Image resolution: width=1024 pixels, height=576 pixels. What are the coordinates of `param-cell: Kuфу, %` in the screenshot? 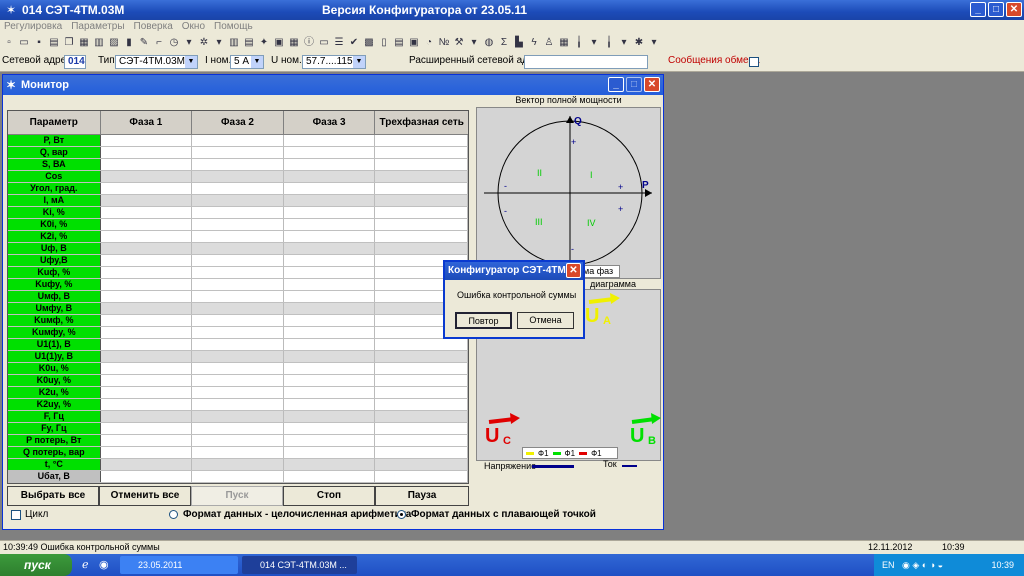 It's located at (54, 284).